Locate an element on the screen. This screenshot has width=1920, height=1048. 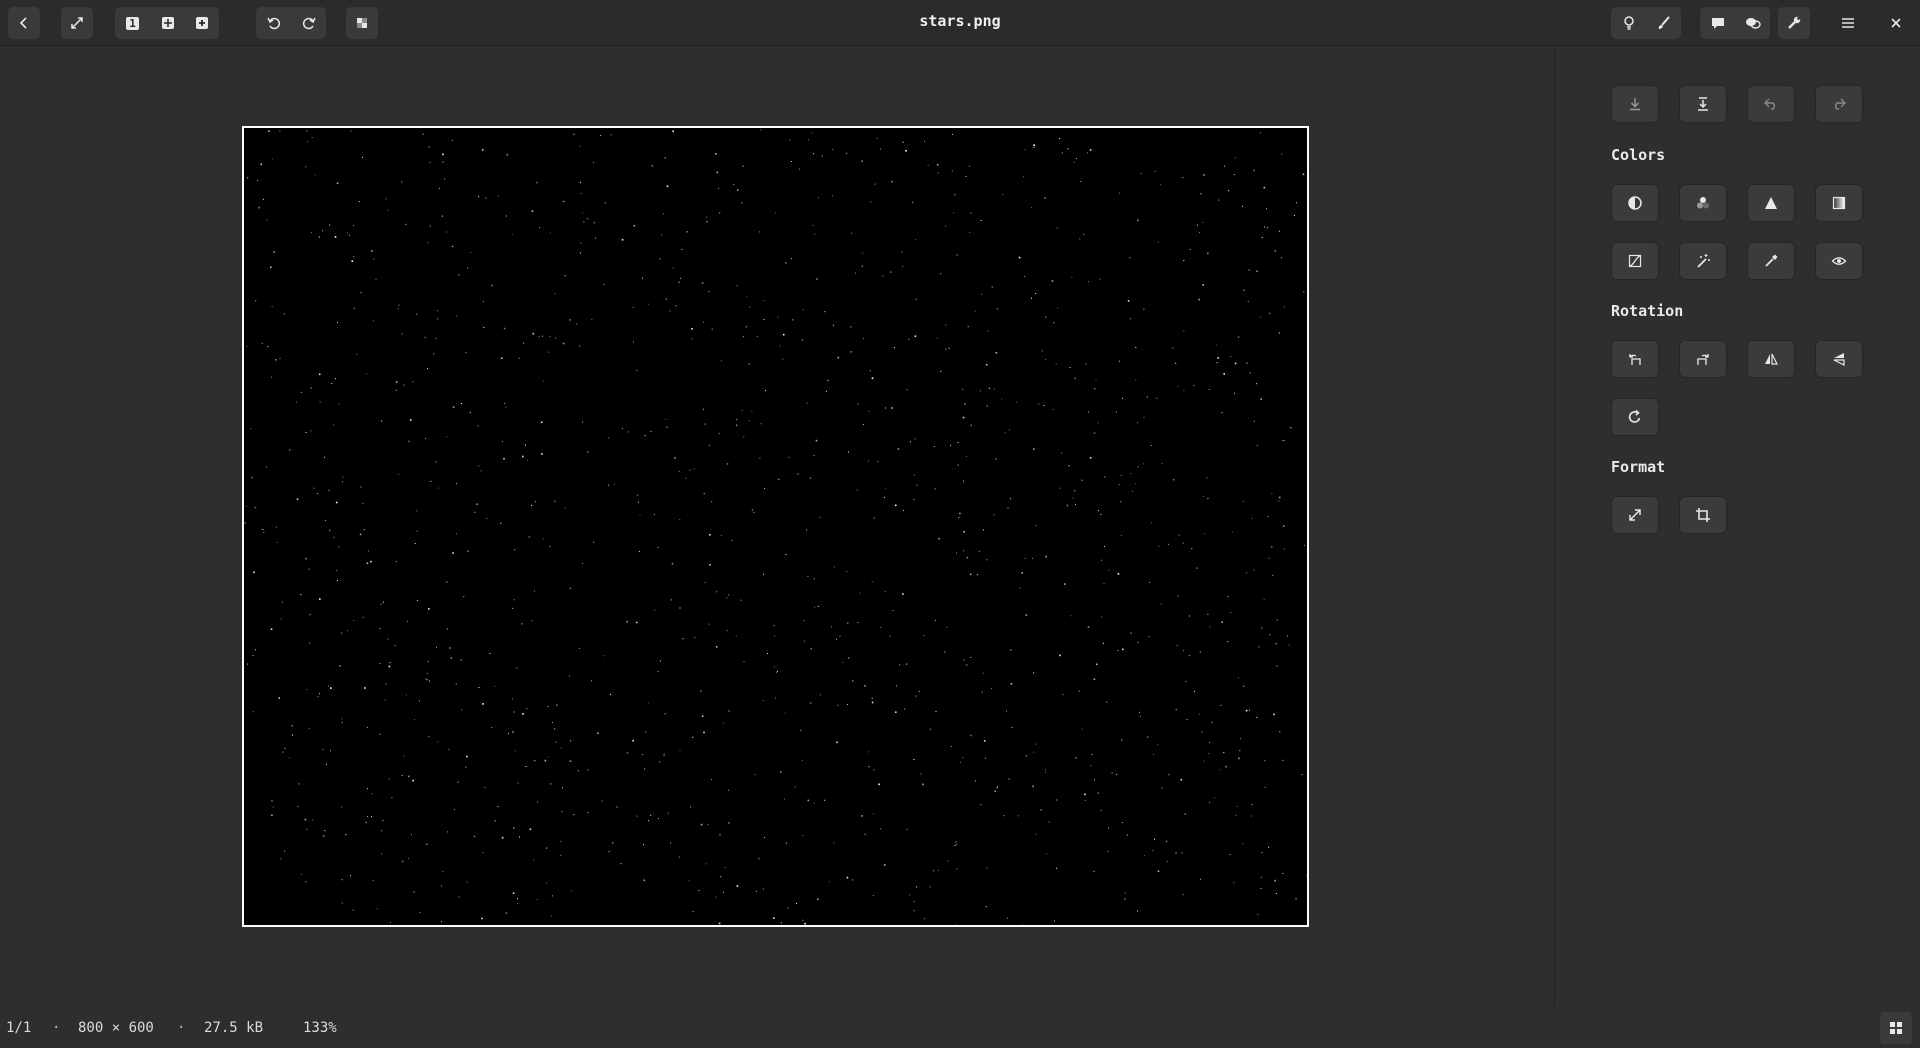
comment-button is located at coordinates (1717, 23).